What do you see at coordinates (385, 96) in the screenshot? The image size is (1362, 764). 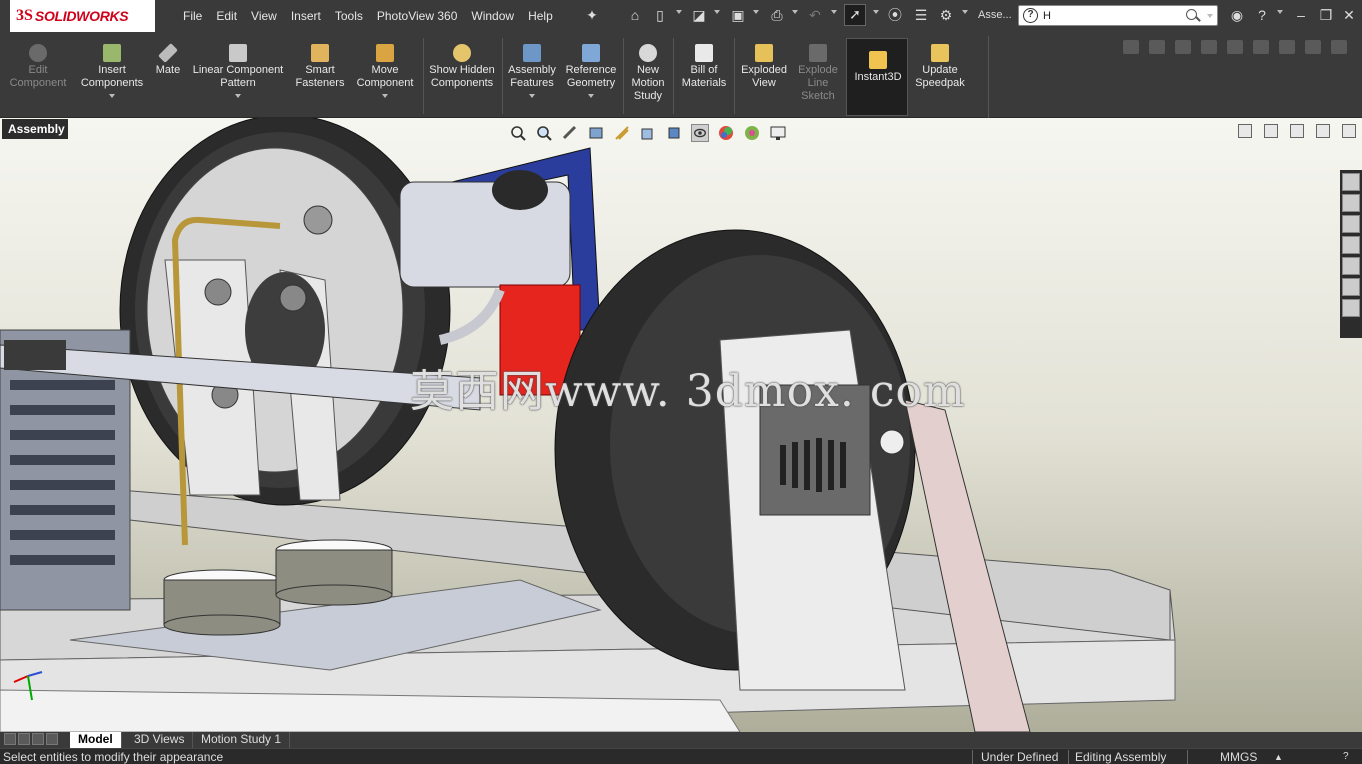 I see `move-component-dropdown-icon` at bounding box center [385, 96].